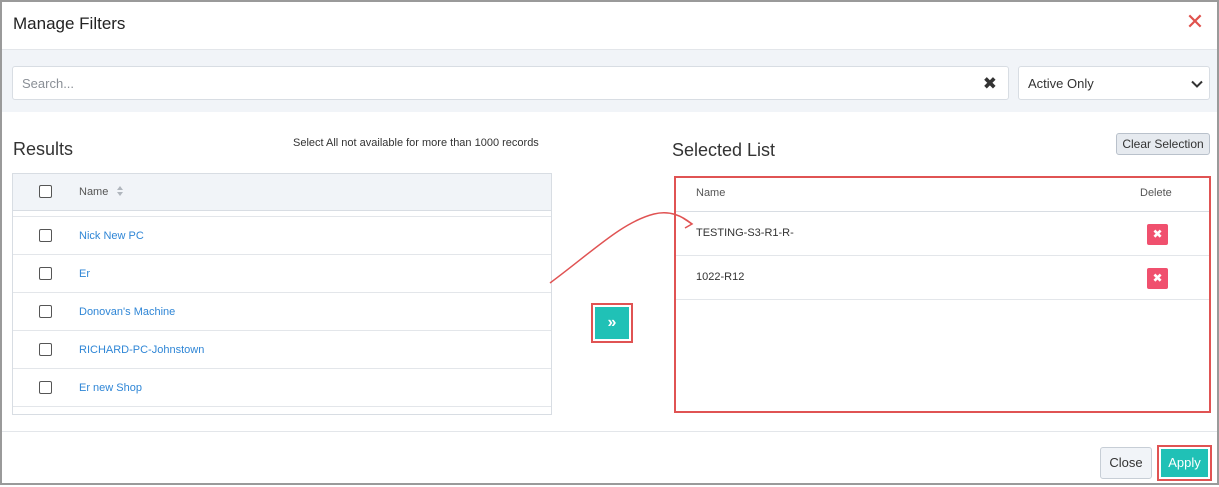 The height and width of the screenshot is (487, 1219). Describe the element at coordinates (93, 192) in the screenshot. I see `name-column-header: Name` at that location.